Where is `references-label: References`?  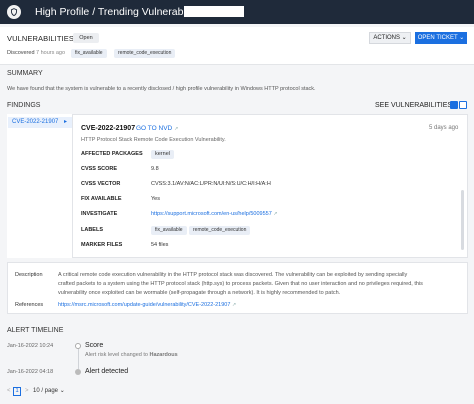
references-label: References is located at coordinates (29, 305).